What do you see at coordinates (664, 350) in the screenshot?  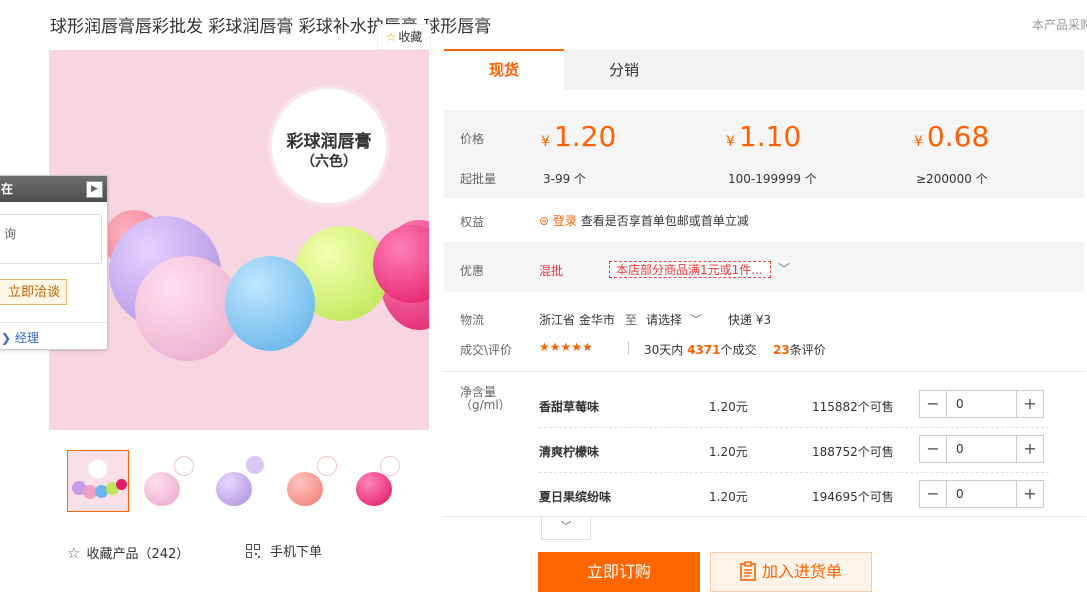 I see `deals-days: 30天内` at bounding box center [664, 350].